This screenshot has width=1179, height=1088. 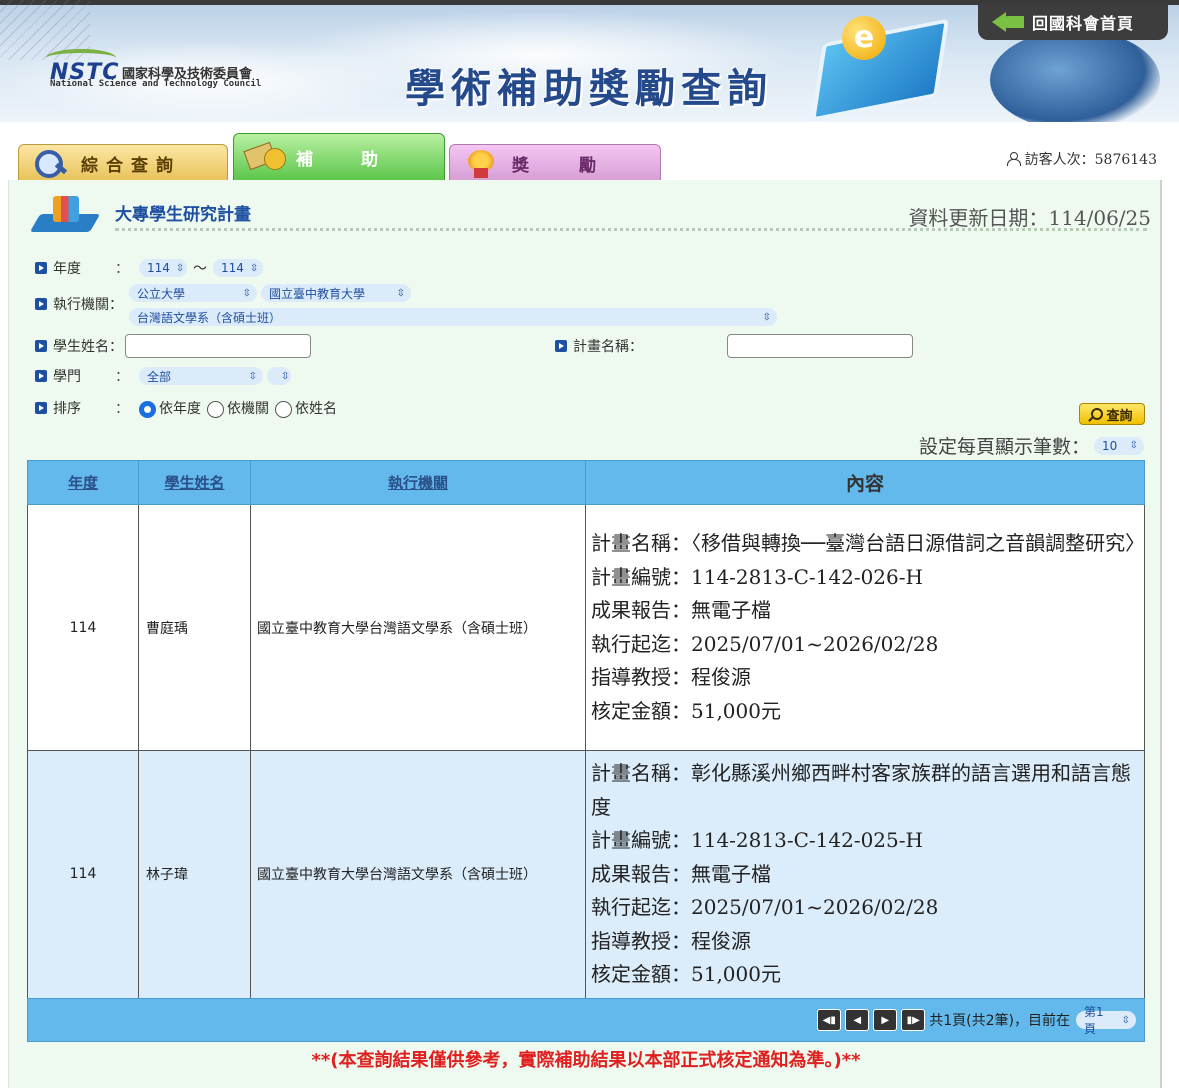 What do you see at coordinates (83, 482) in the screenshot?
I see `column-header-year: 年度` at bounding box center [83, 482].